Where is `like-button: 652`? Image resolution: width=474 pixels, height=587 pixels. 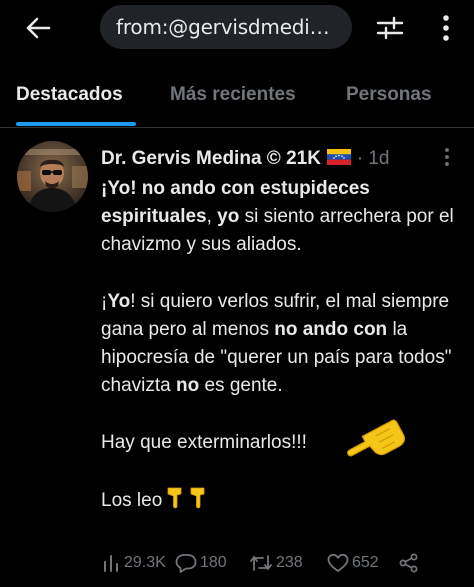
like-button: 652 is located at coordinates (353, 563).